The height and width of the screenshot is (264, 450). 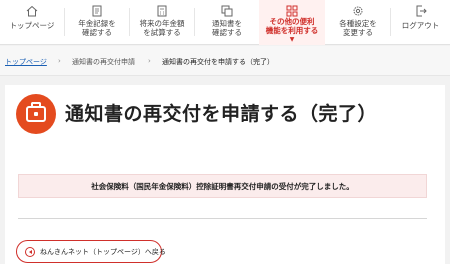 What do you see at coordinates (221, 114) in the screenshot?
I see `page-title: 通知書の再交付を申請する（完了）` at bounding box center [221, 114].